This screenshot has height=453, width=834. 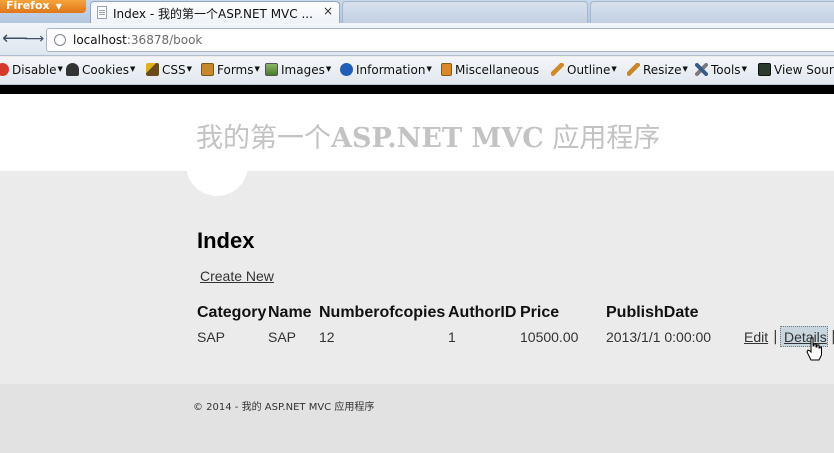 What do you see at coordinates (102, 12) in the screenshot?
I see `page-icon` at bounding box center [102, 12].